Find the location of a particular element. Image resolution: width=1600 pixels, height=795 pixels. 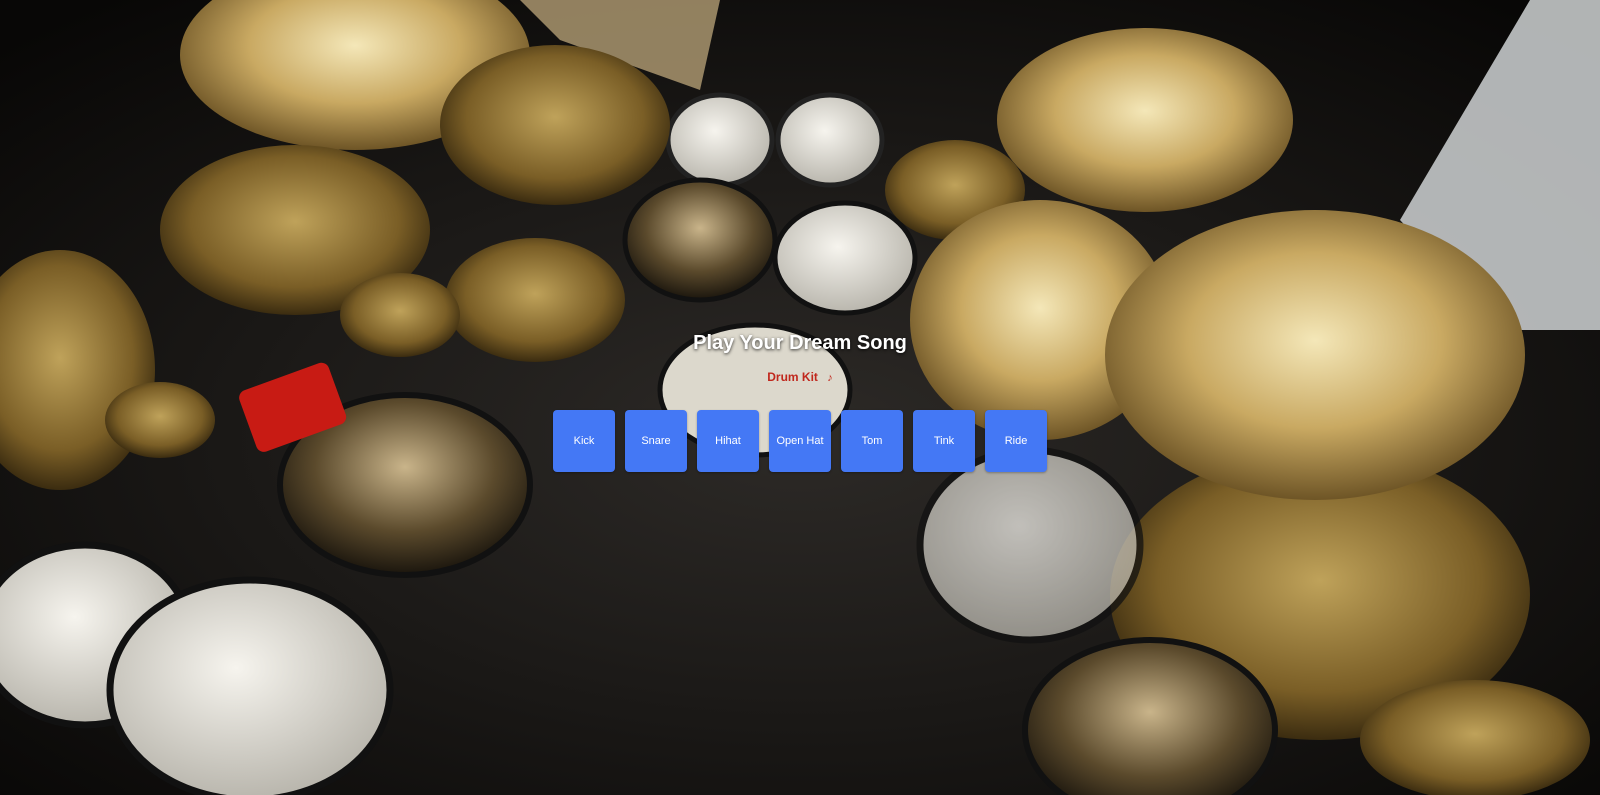

pad-snare-button: Snare is located at coordinates (656, 441).